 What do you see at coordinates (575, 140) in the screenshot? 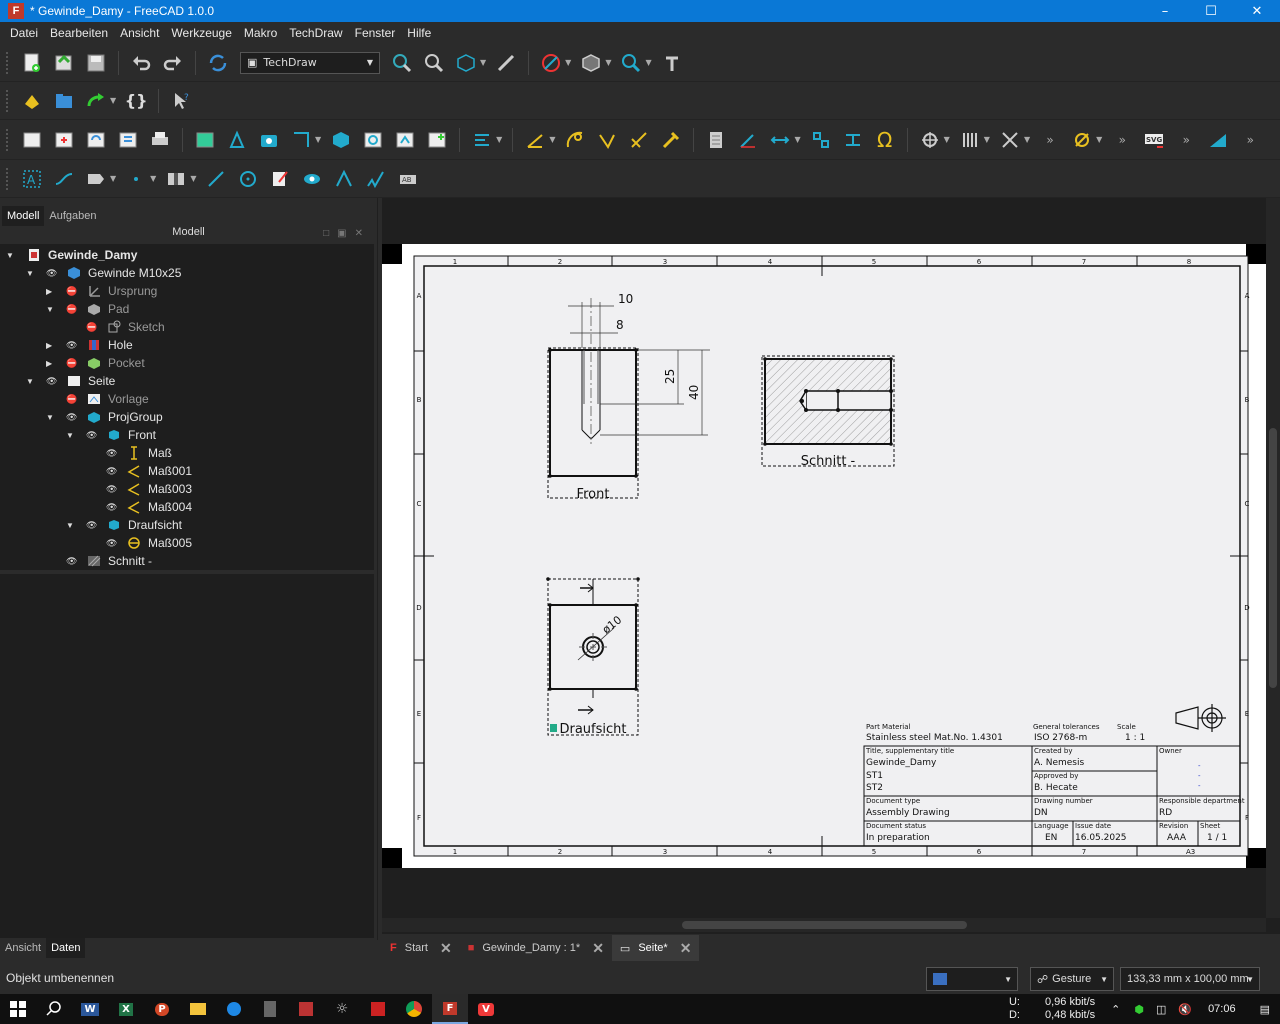
I see `radius-dimension-icon` at bounding box center [575, 140].